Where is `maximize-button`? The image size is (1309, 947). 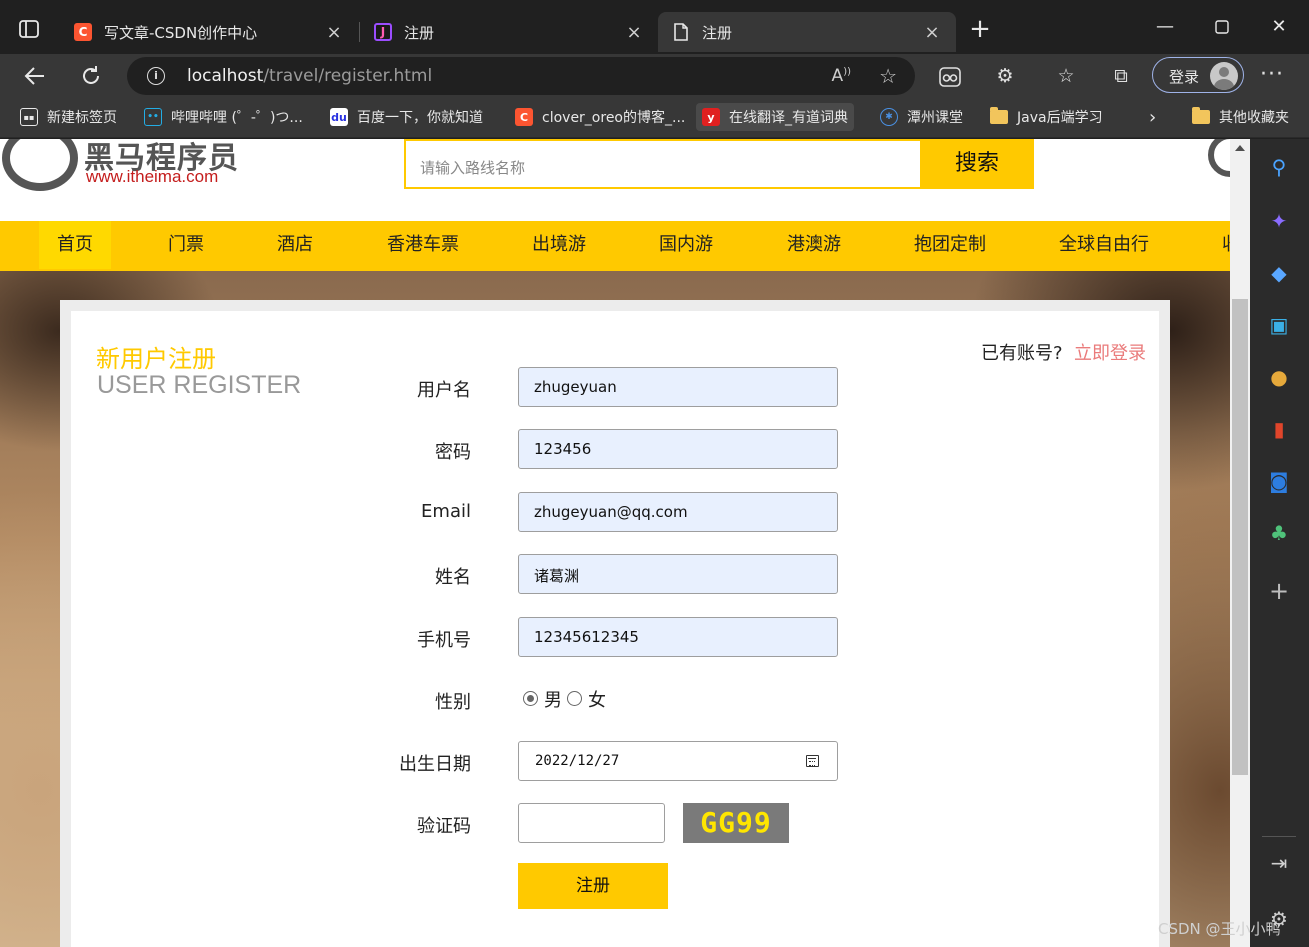
maximize-button is located at coordinates (1222, 27).